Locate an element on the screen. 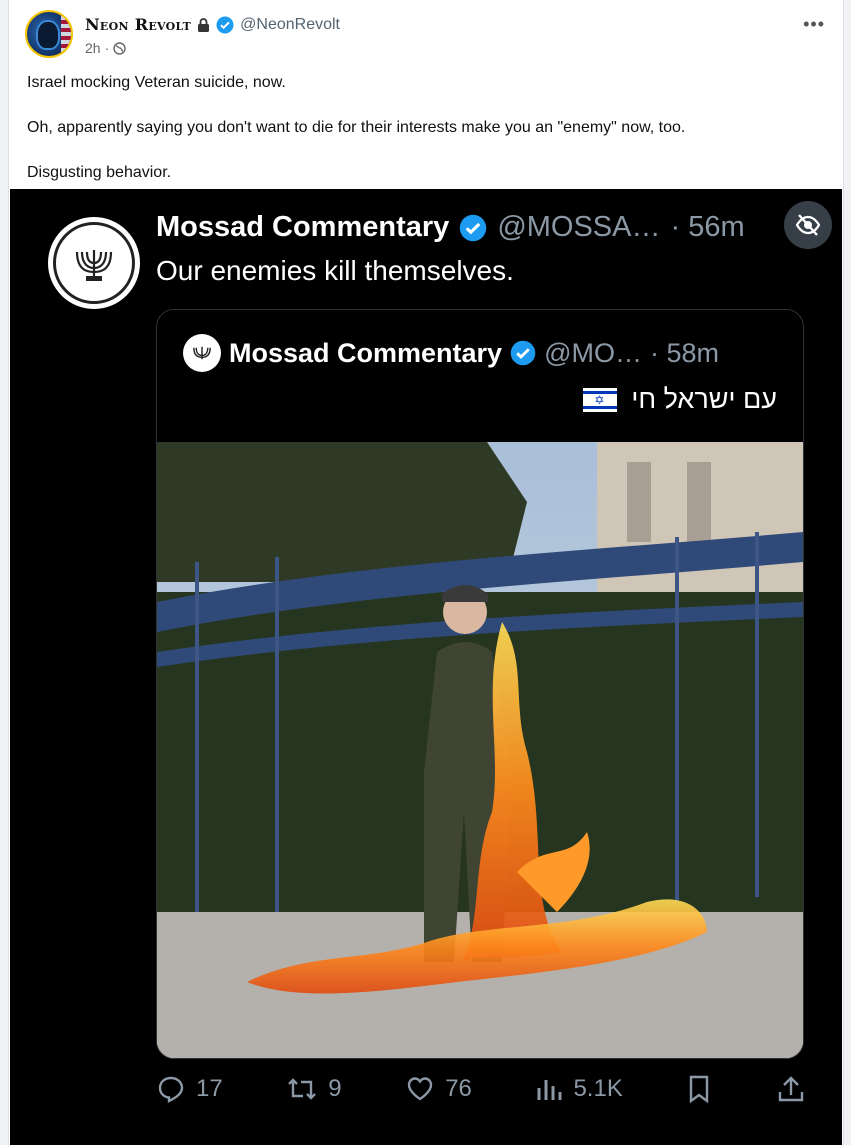 Image resolution: width=851 pixels, height=1145 pixels. quoted-author-line: Mossad Commentary @MO… · 58m is located at coordinates (451, 353).